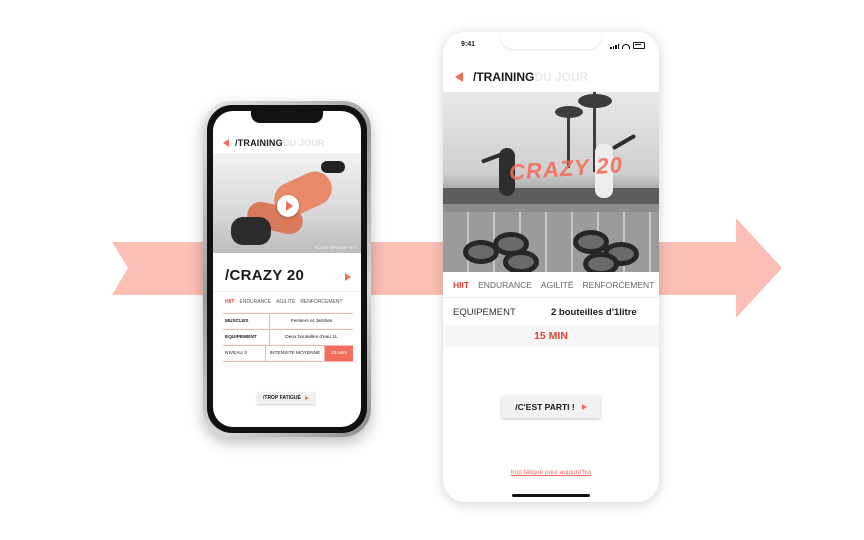 The width and height of the screenshot is (864, 540). What do you see at coordinates (624, 142) in the screenshot?
I see `photo-person` at bounding box center [624, 142].